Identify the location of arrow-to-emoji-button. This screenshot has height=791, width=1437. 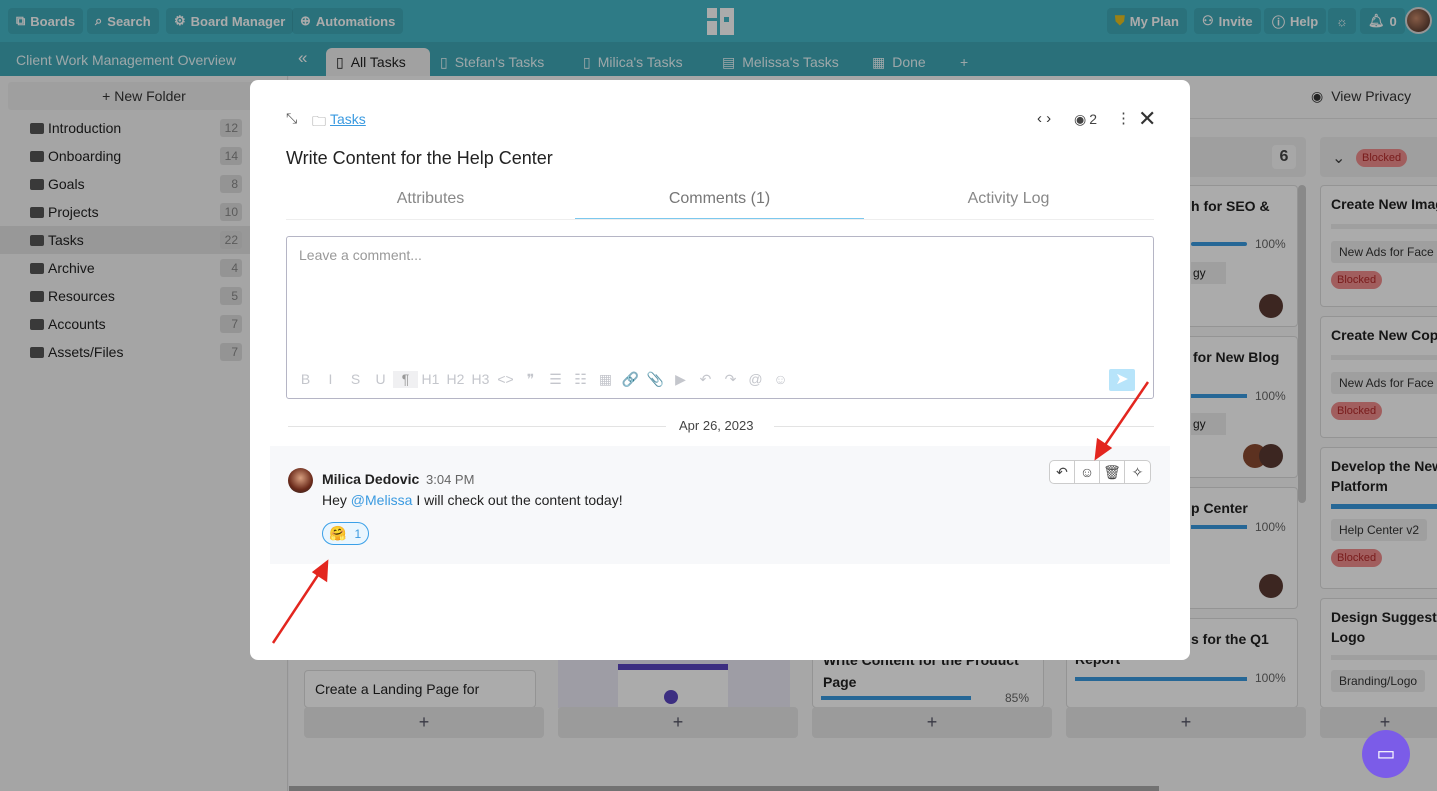
(1125, 415).